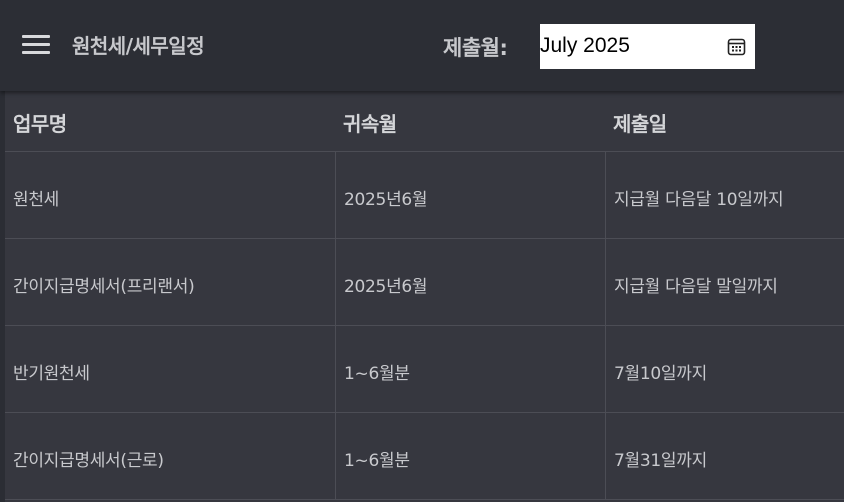 This screenshot has width=844, height=502. What do you see at coordinates (40, 124) in the screenshot?
I see `column-header-task: 업무명` at bounding box center [40, 124].